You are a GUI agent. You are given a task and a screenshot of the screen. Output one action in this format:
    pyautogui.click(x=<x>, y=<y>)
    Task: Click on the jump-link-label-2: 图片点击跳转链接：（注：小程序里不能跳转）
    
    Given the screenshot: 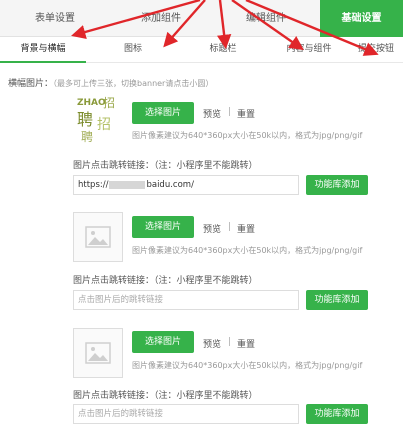 What is the action you would take?
    pyautogui.click(x=165, y=281)
    